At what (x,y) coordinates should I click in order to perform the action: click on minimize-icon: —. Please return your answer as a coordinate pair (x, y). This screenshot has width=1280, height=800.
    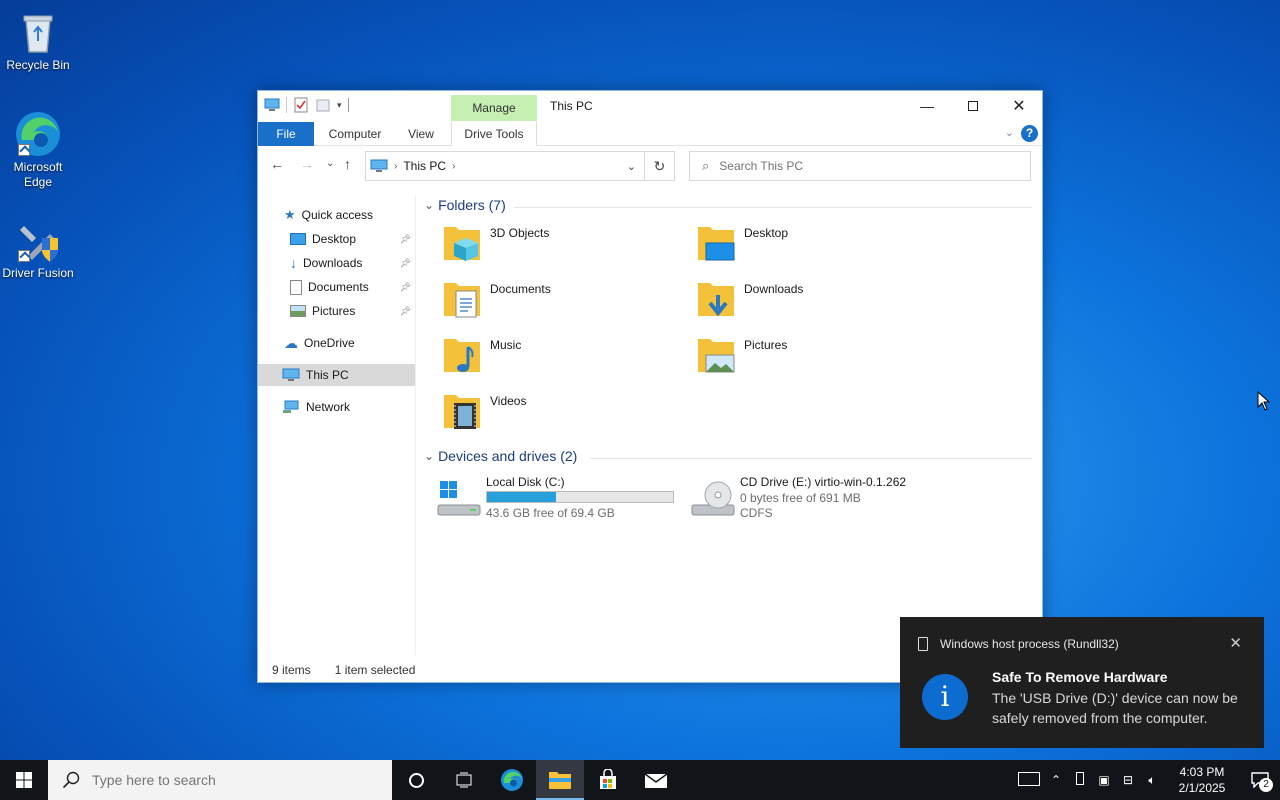
    Looking at the image, I should click on (927, 106).